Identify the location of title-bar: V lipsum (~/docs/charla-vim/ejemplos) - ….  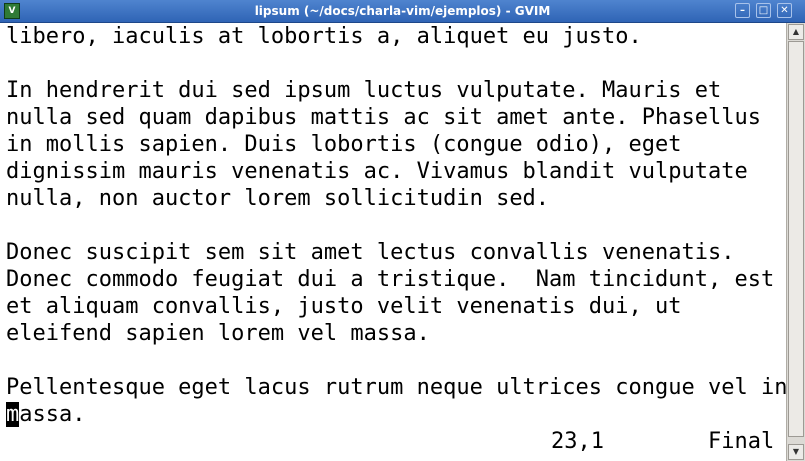
(402, 11).